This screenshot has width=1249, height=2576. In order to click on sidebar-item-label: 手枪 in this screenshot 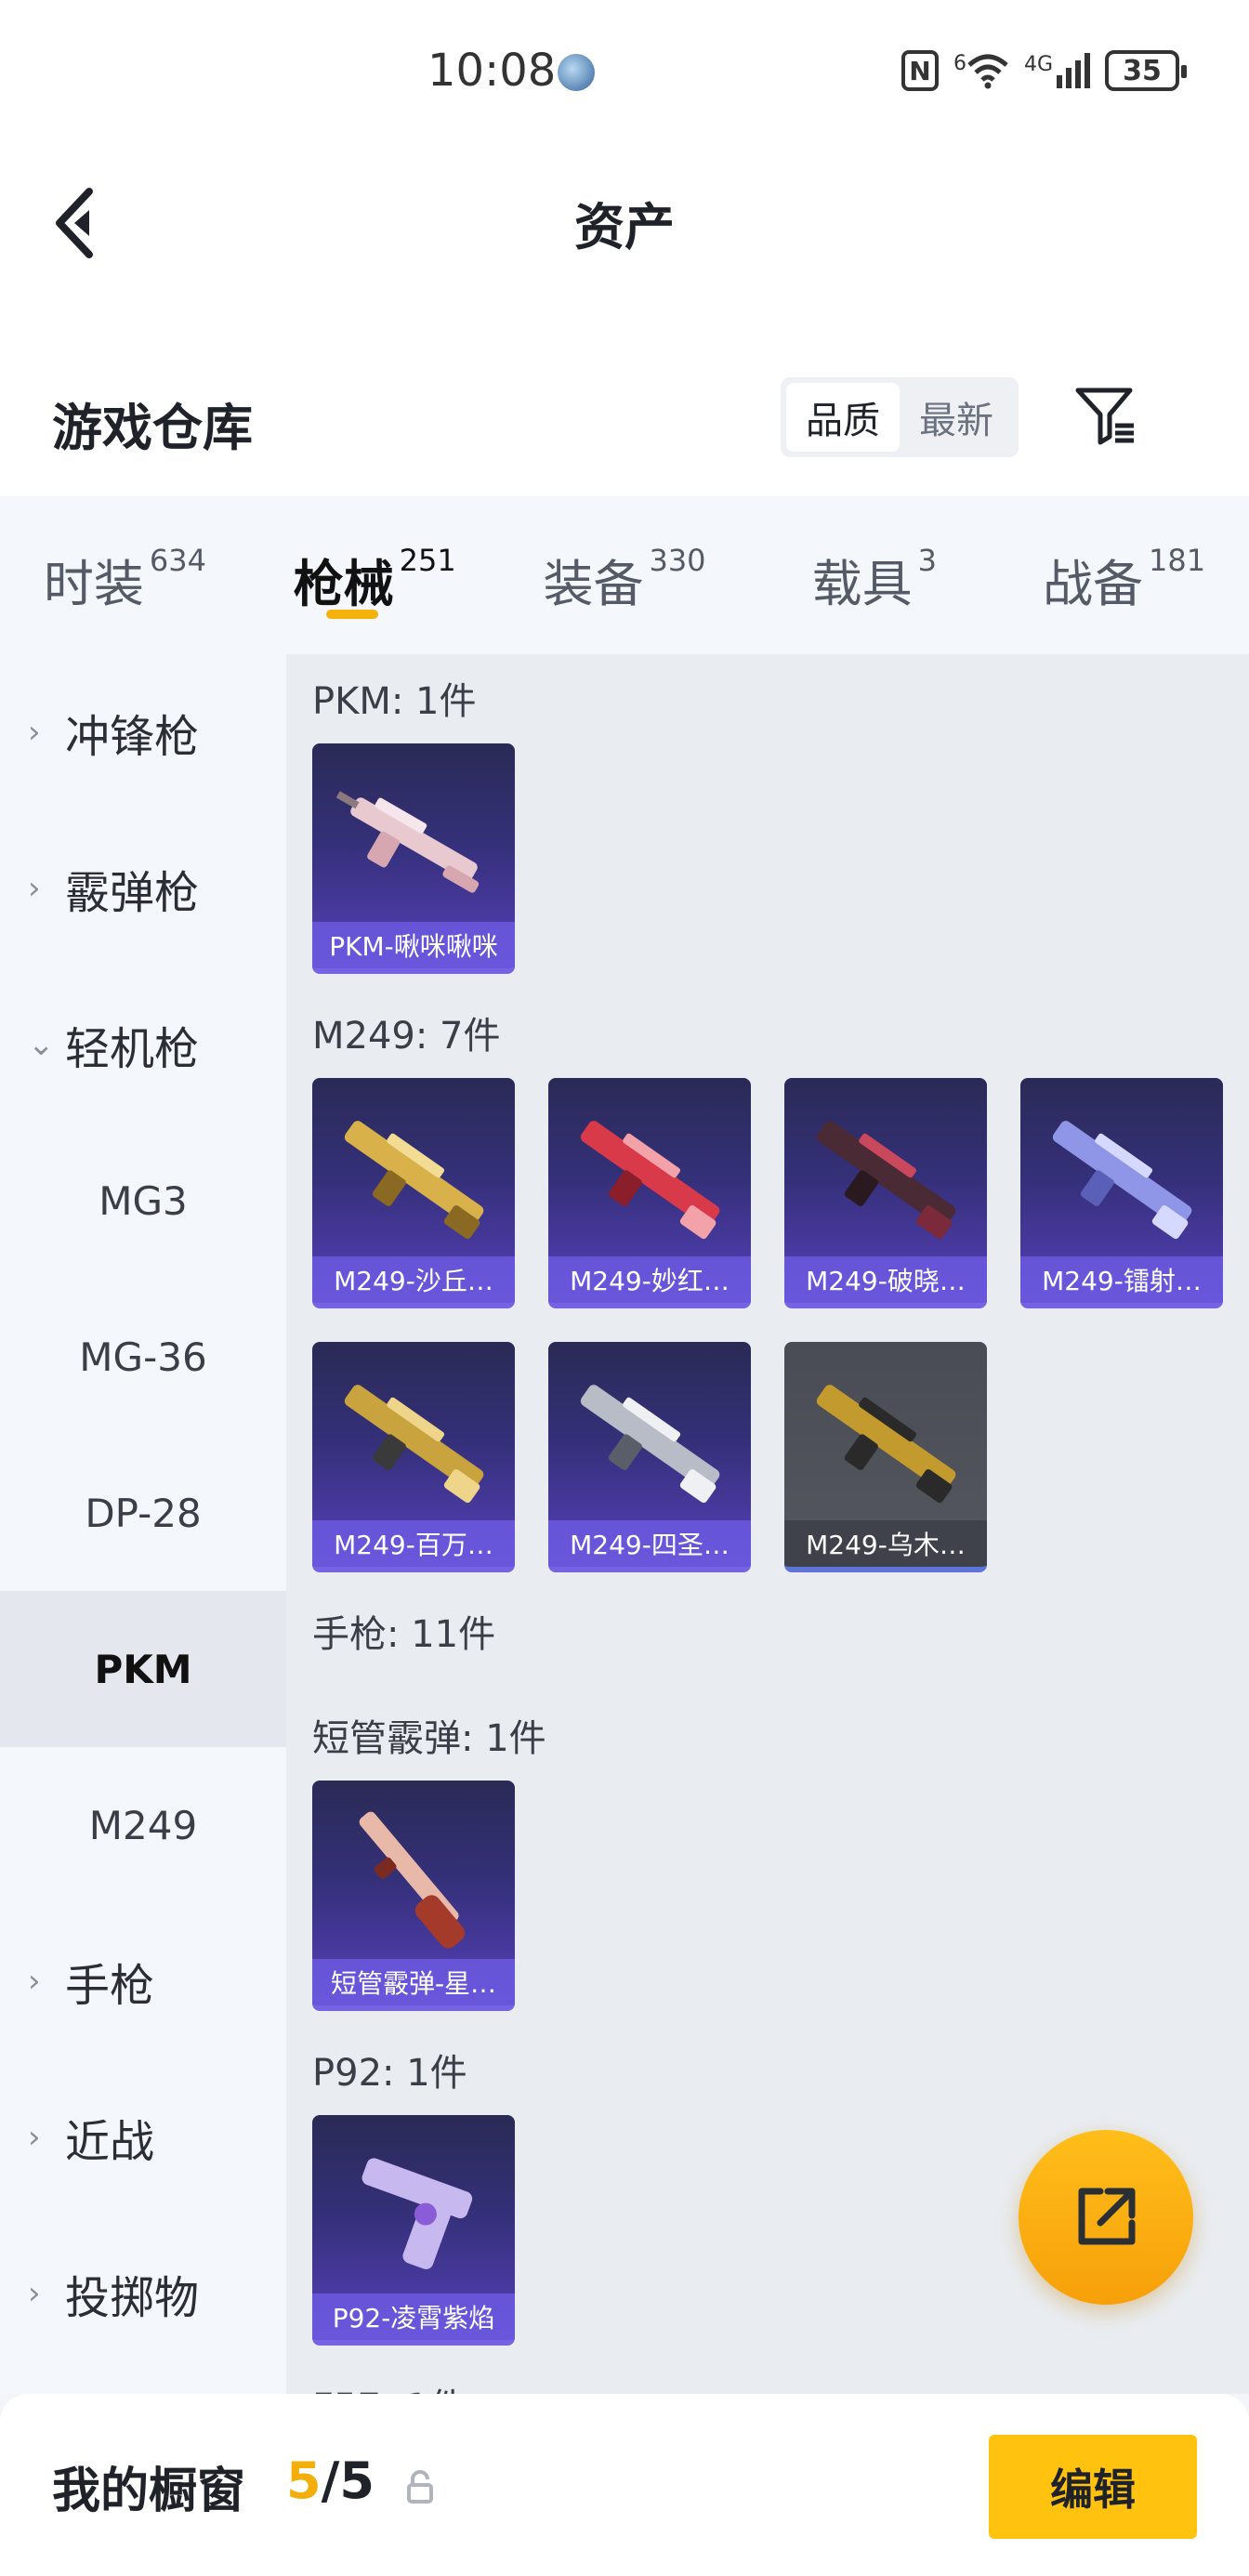, I will do `click(110, 1986)`.